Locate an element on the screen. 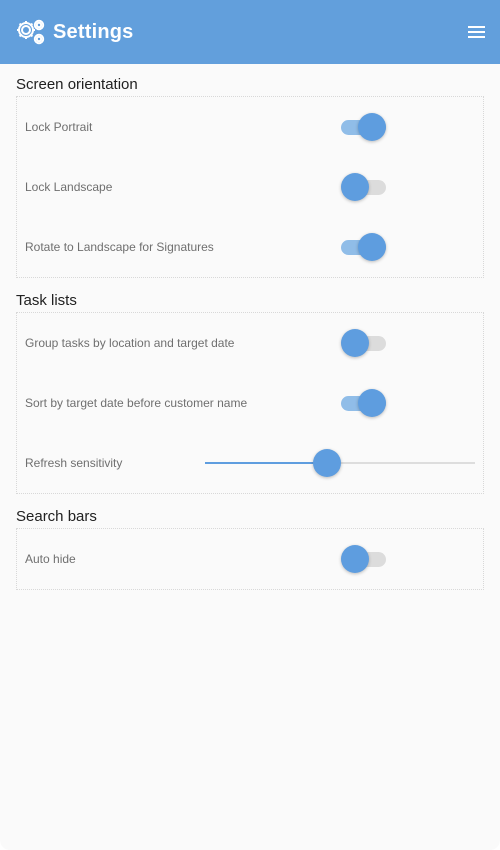 This screenshot has width=500, height=850. auto-hide-toggle is located at coordinates (364, 559).